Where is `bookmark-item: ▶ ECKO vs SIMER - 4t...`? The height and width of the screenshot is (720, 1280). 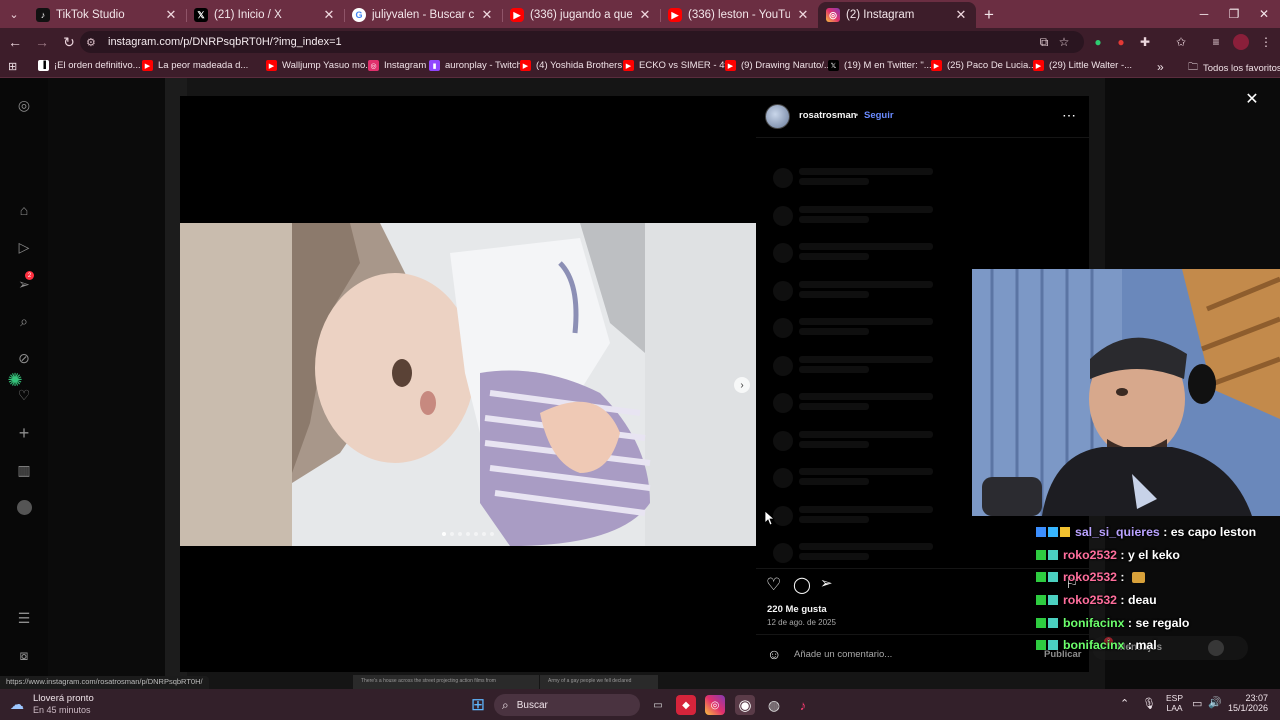 bookmark-item: ▶ ECKO vs SIMER - 4t... is located at coordinates (679, 65).